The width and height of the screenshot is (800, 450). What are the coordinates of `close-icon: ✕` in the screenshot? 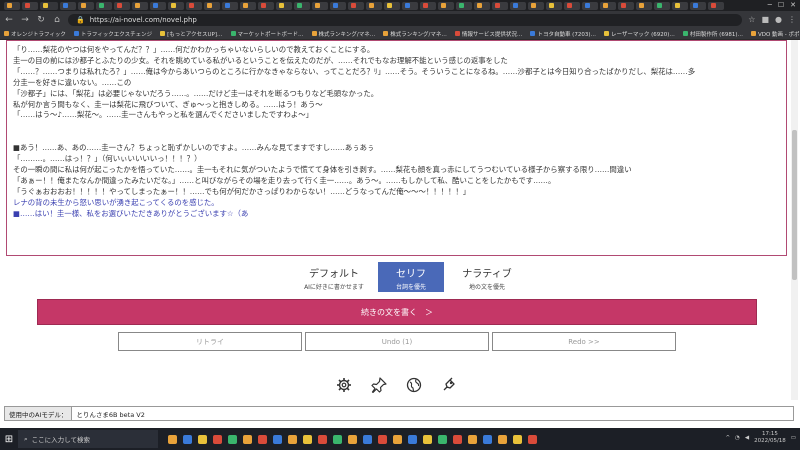 It's located at (793, 5).